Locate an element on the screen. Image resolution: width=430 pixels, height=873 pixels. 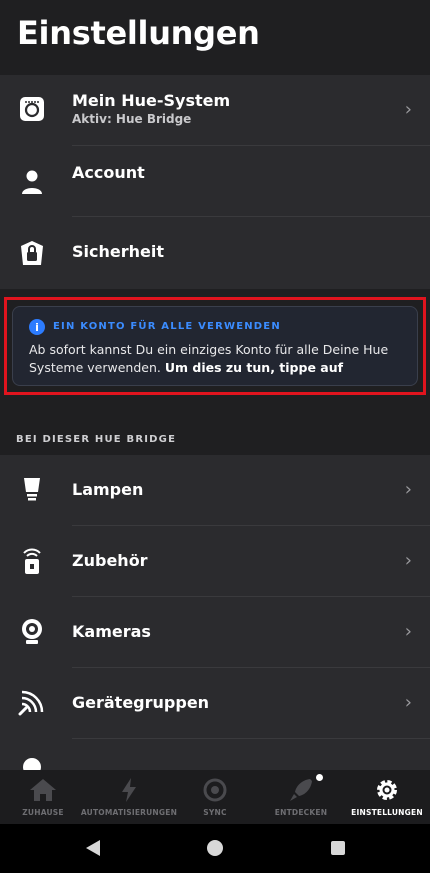
back-icon is located at coordinates (93, 850).